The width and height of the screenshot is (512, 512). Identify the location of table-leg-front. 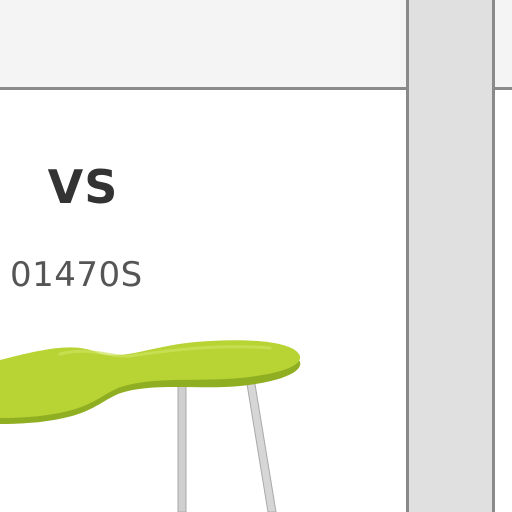
(261, 444).